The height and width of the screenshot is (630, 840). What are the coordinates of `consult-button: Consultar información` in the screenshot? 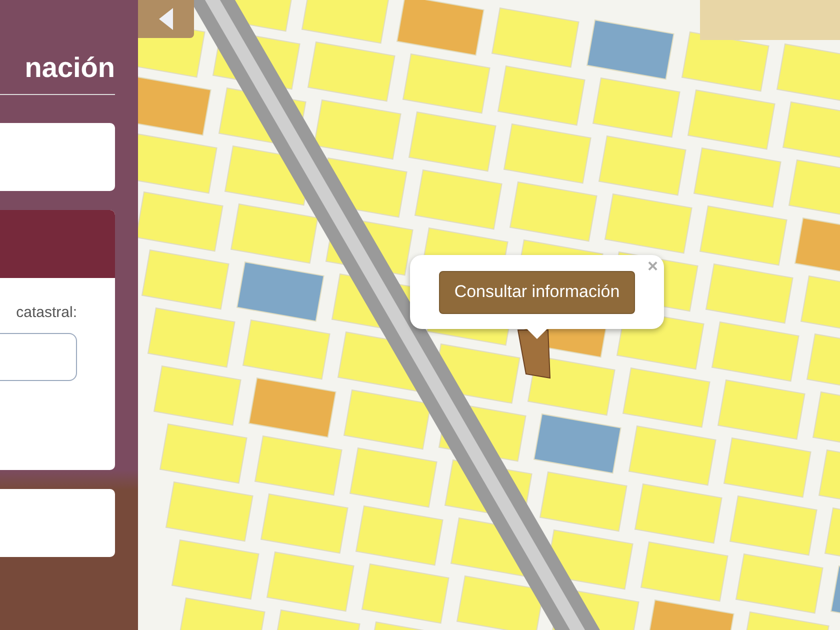 It's located at (537, 292).